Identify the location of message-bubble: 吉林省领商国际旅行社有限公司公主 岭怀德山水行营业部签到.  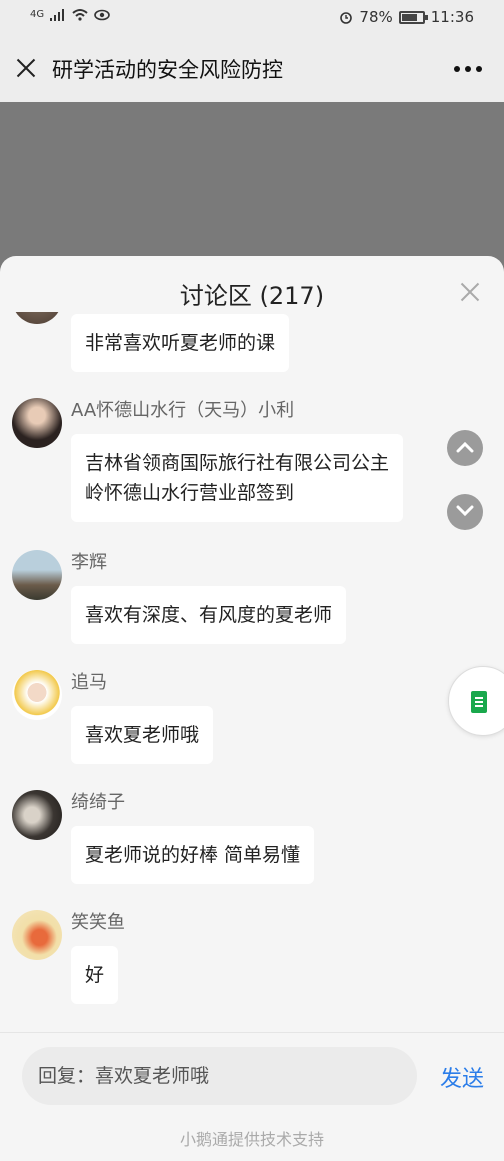
(237, 478).